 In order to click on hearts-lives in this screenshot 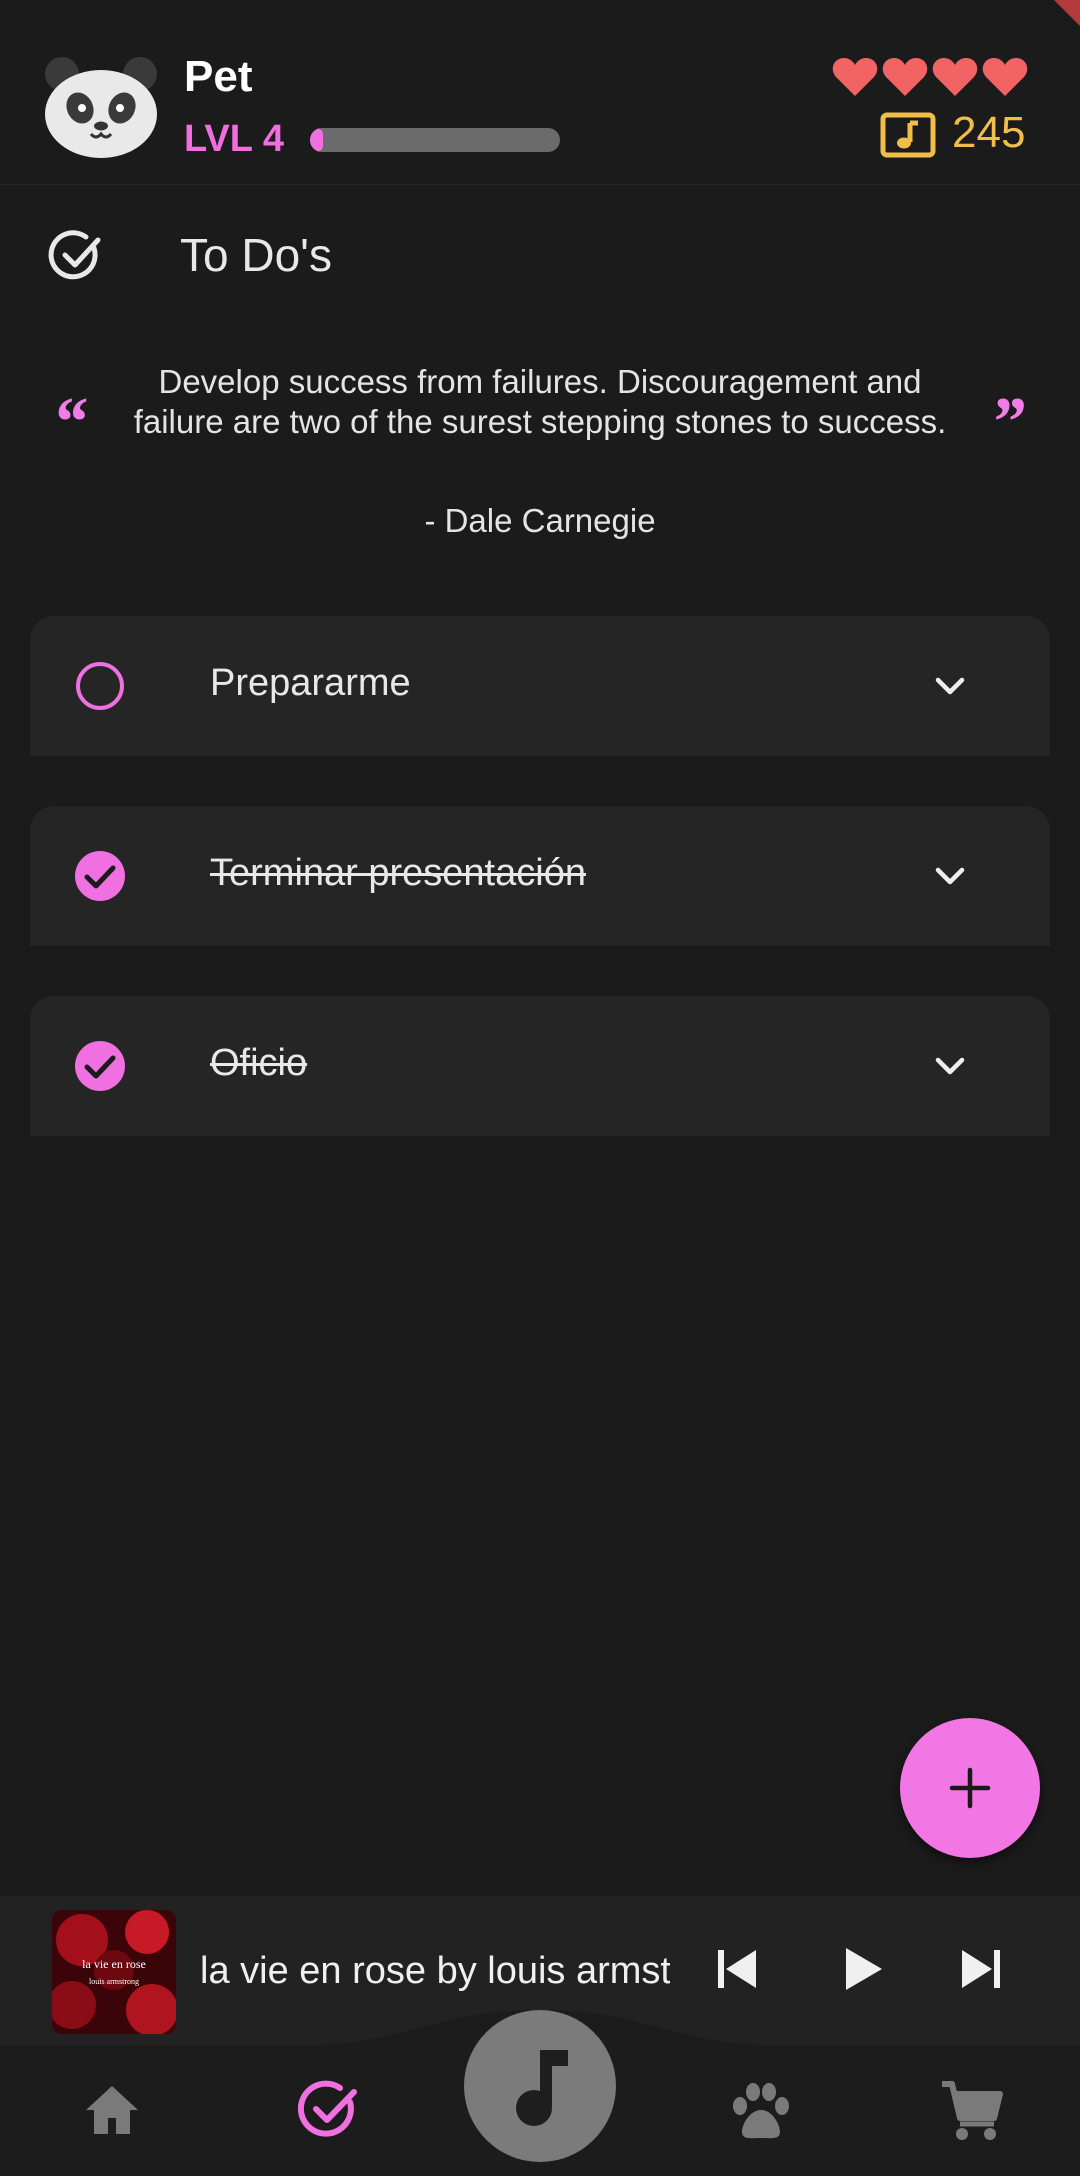, I will do `click(930, 77)`.